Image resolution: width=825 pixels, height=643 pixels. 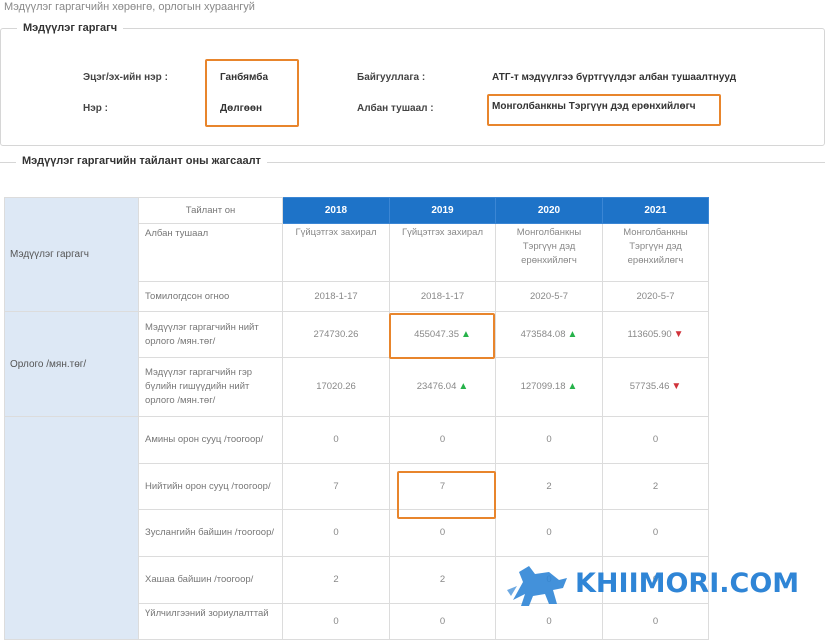 I want to click on group-income: Орлого /мян.төг/, so click(x=71, y=364).